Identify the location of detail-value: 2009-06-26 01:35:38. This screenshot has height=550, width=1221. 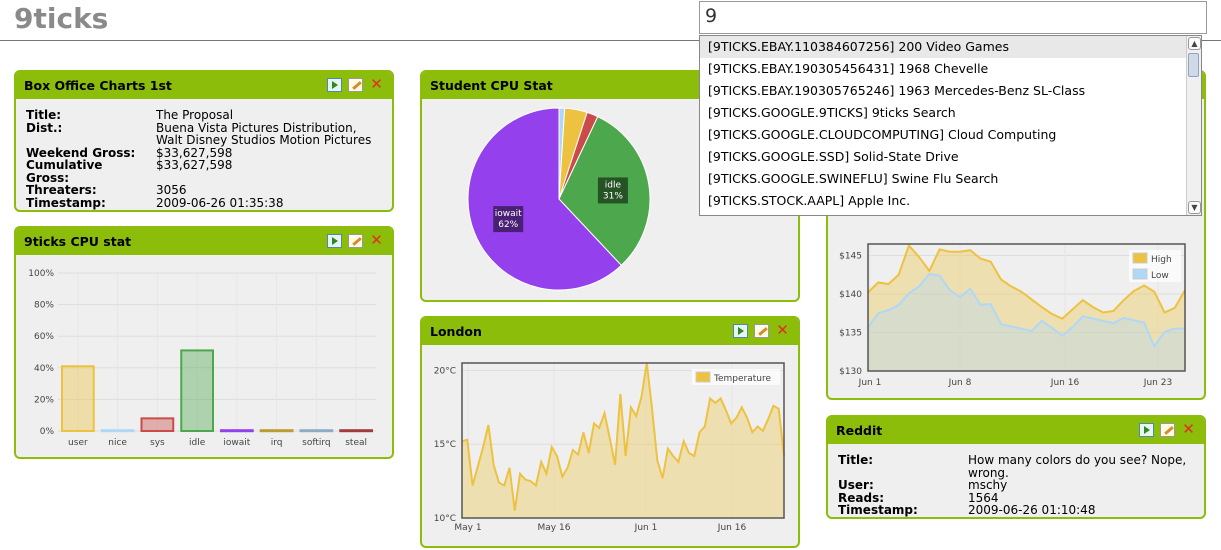
(220, 202).